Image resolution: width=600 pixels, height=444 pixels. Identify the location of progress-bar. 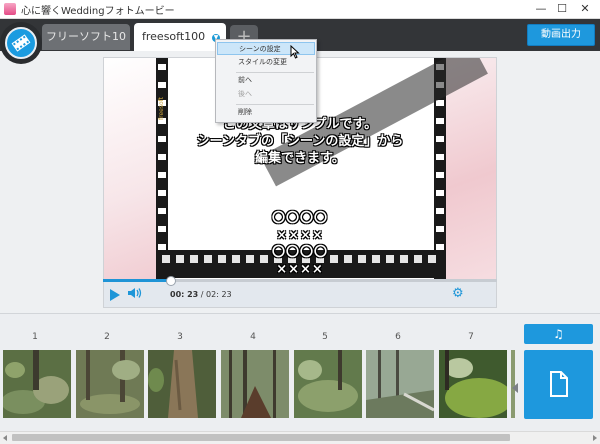
(300, 281).